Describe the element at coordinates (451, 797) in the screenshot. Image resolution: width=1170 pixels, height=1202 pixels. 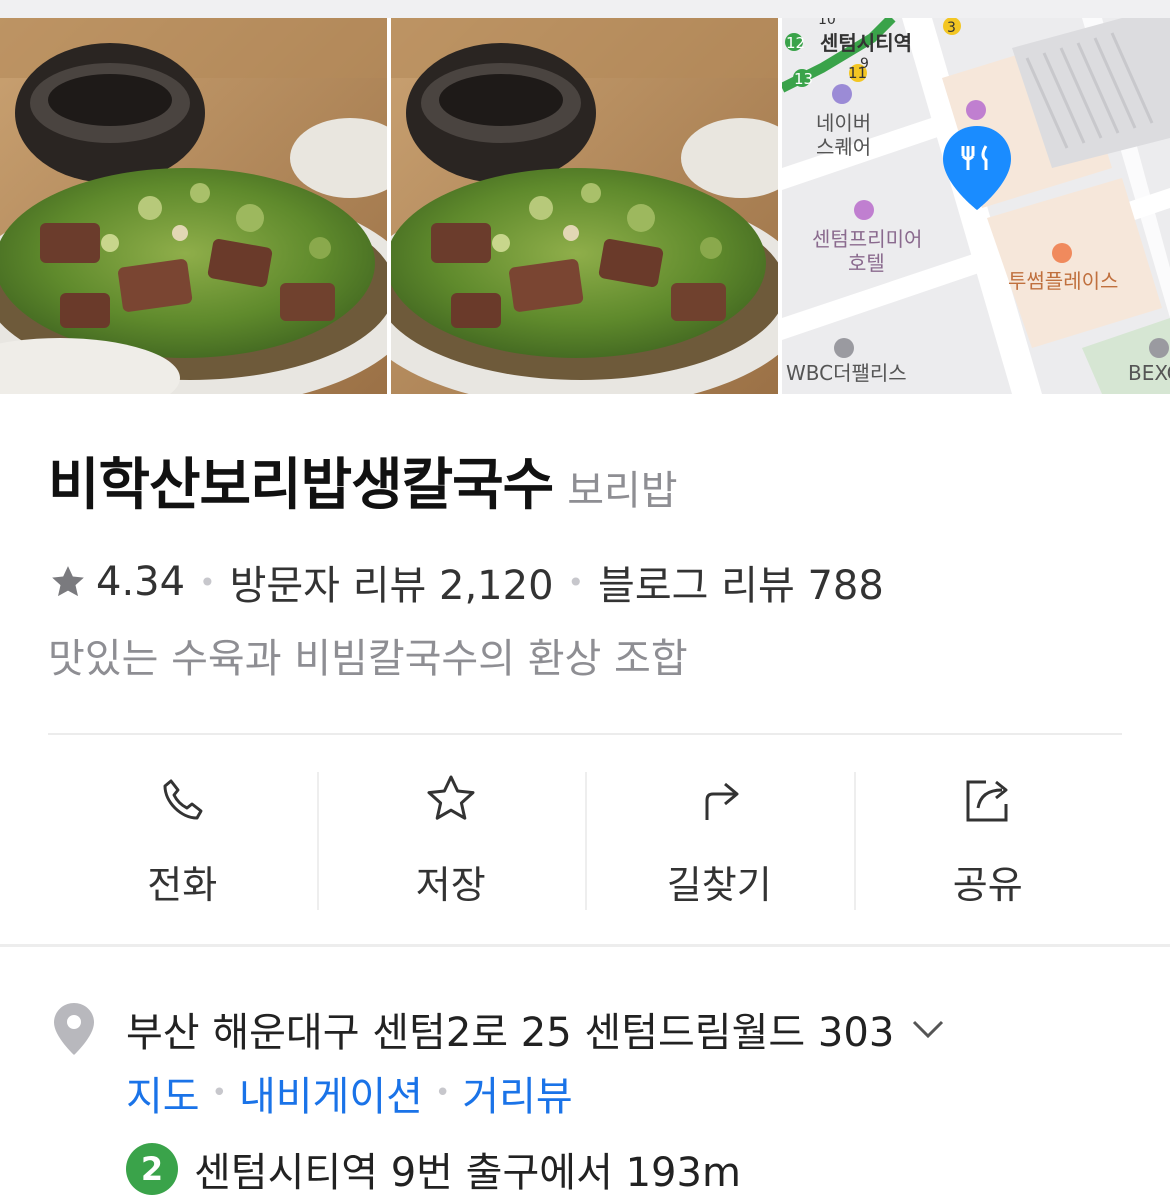
I see `star-outline-icon` at that location.